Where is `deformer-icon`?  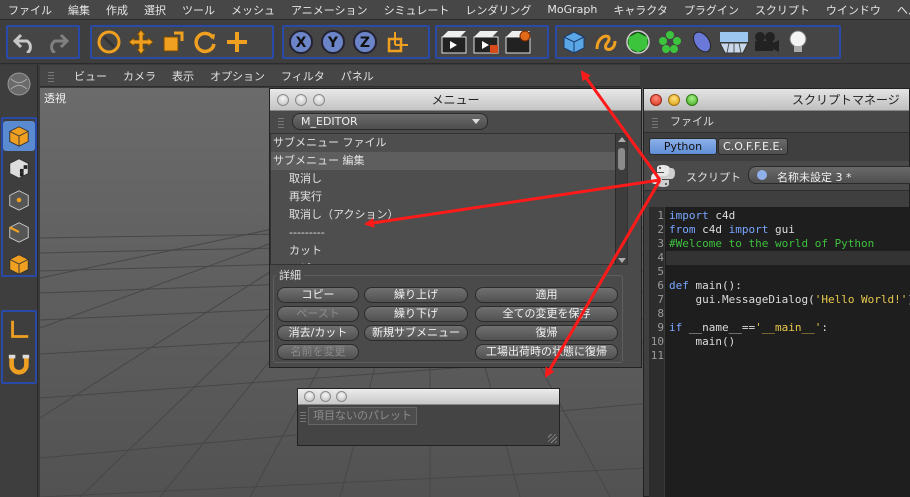 deformer-icon is located at coordinates (702, 42).